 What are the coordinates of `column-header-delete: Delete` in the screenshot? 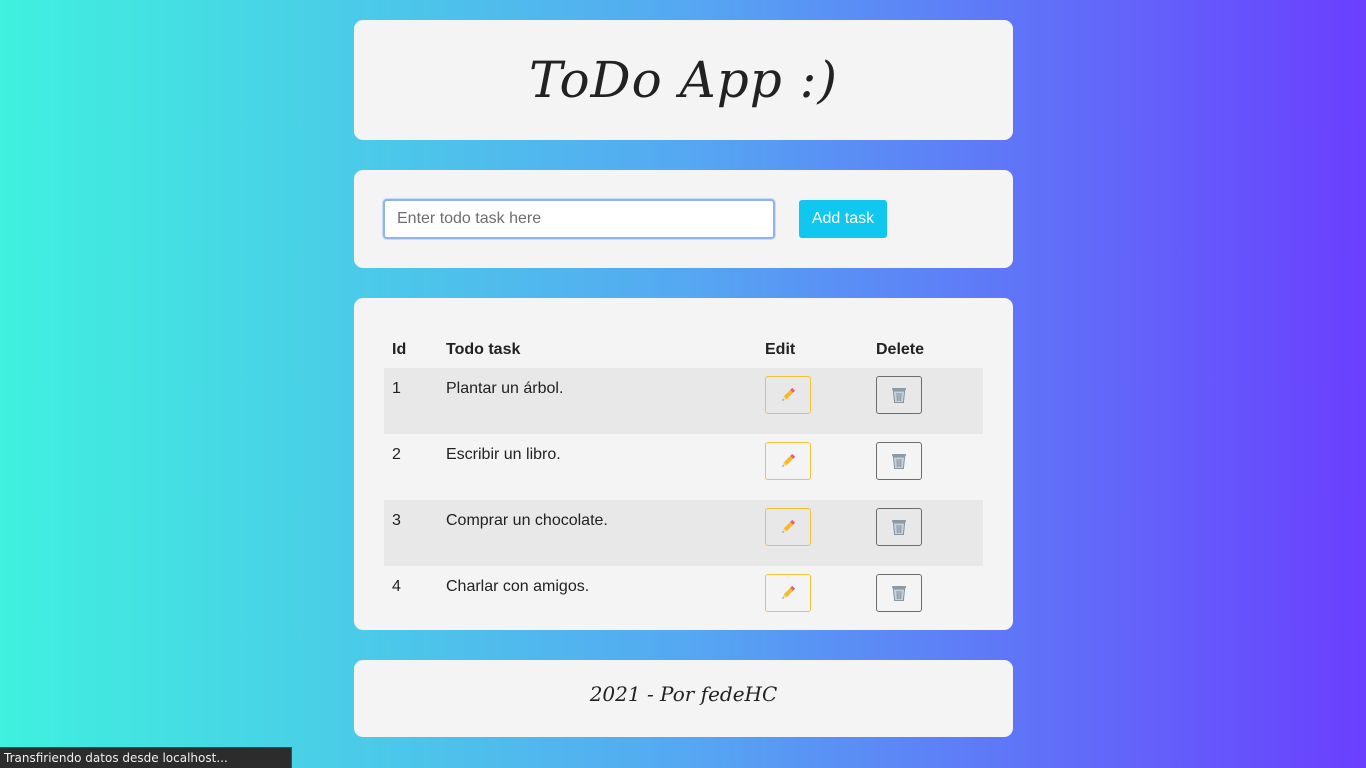 It's located at (900, 349).